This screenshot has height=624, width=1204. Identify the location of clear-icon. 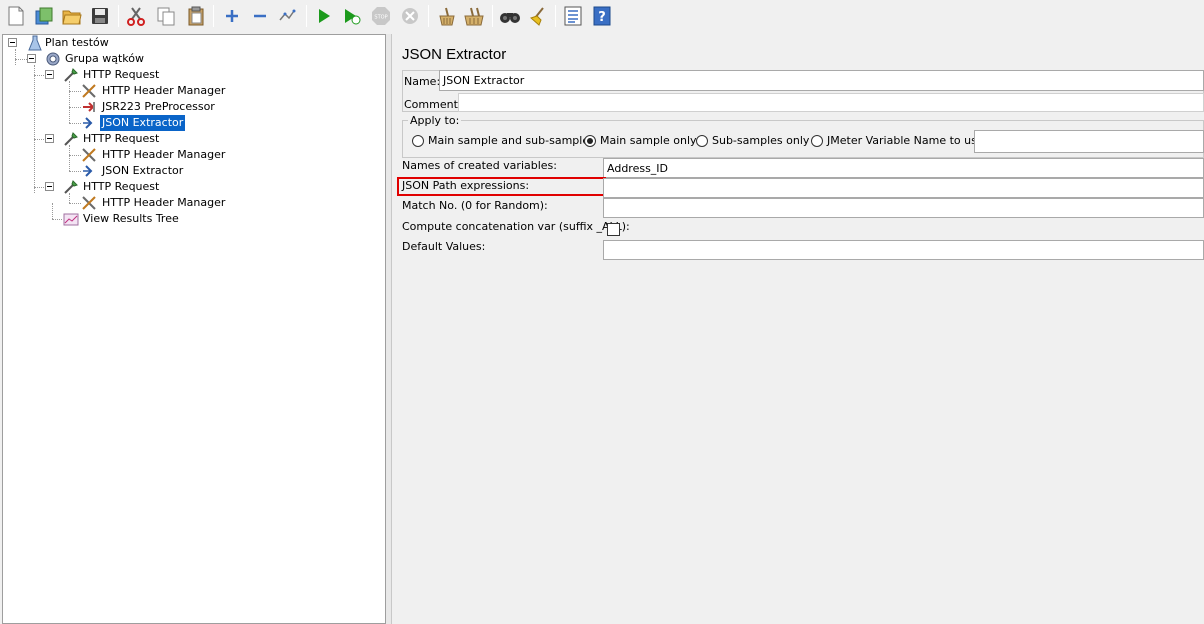
(446, 16).